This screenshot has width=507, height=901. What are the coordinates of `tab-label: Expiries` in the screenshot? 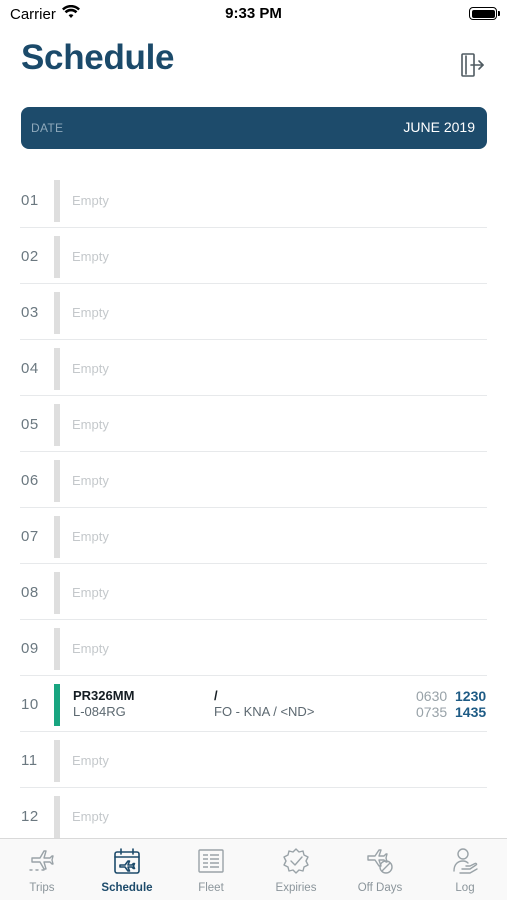 It's located at (296, 888).